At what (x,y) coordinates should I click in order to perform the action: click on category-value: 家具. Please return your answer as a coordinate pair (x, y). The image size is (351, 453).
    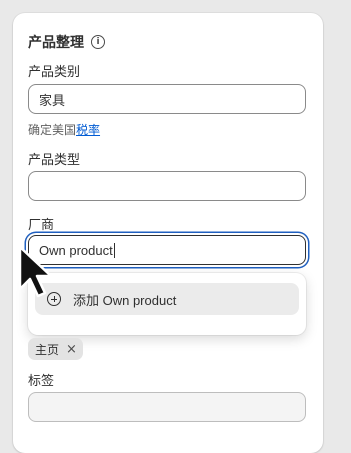
    Looking at the image, I should click on (52, 100).